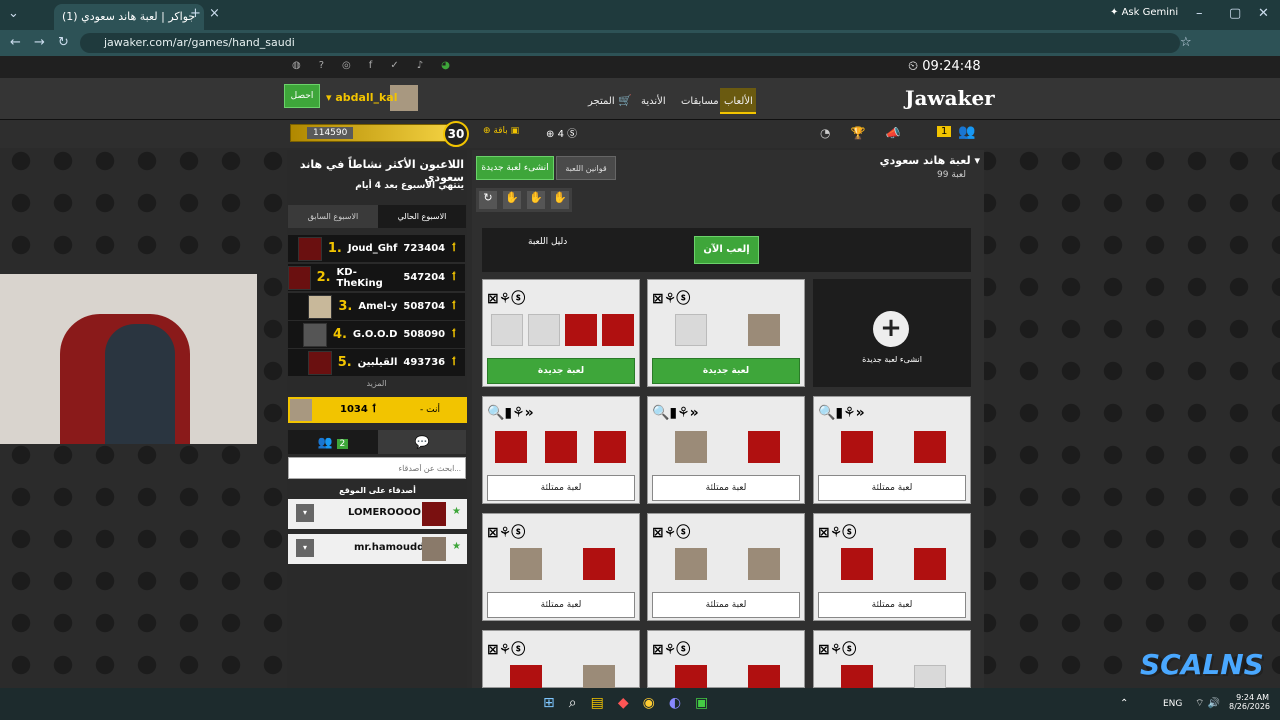  What do you see at coordinates (586, 168) in the screenshot?
I see `rules-button: قوانين اللعبة` at bounding box center [586, 168].